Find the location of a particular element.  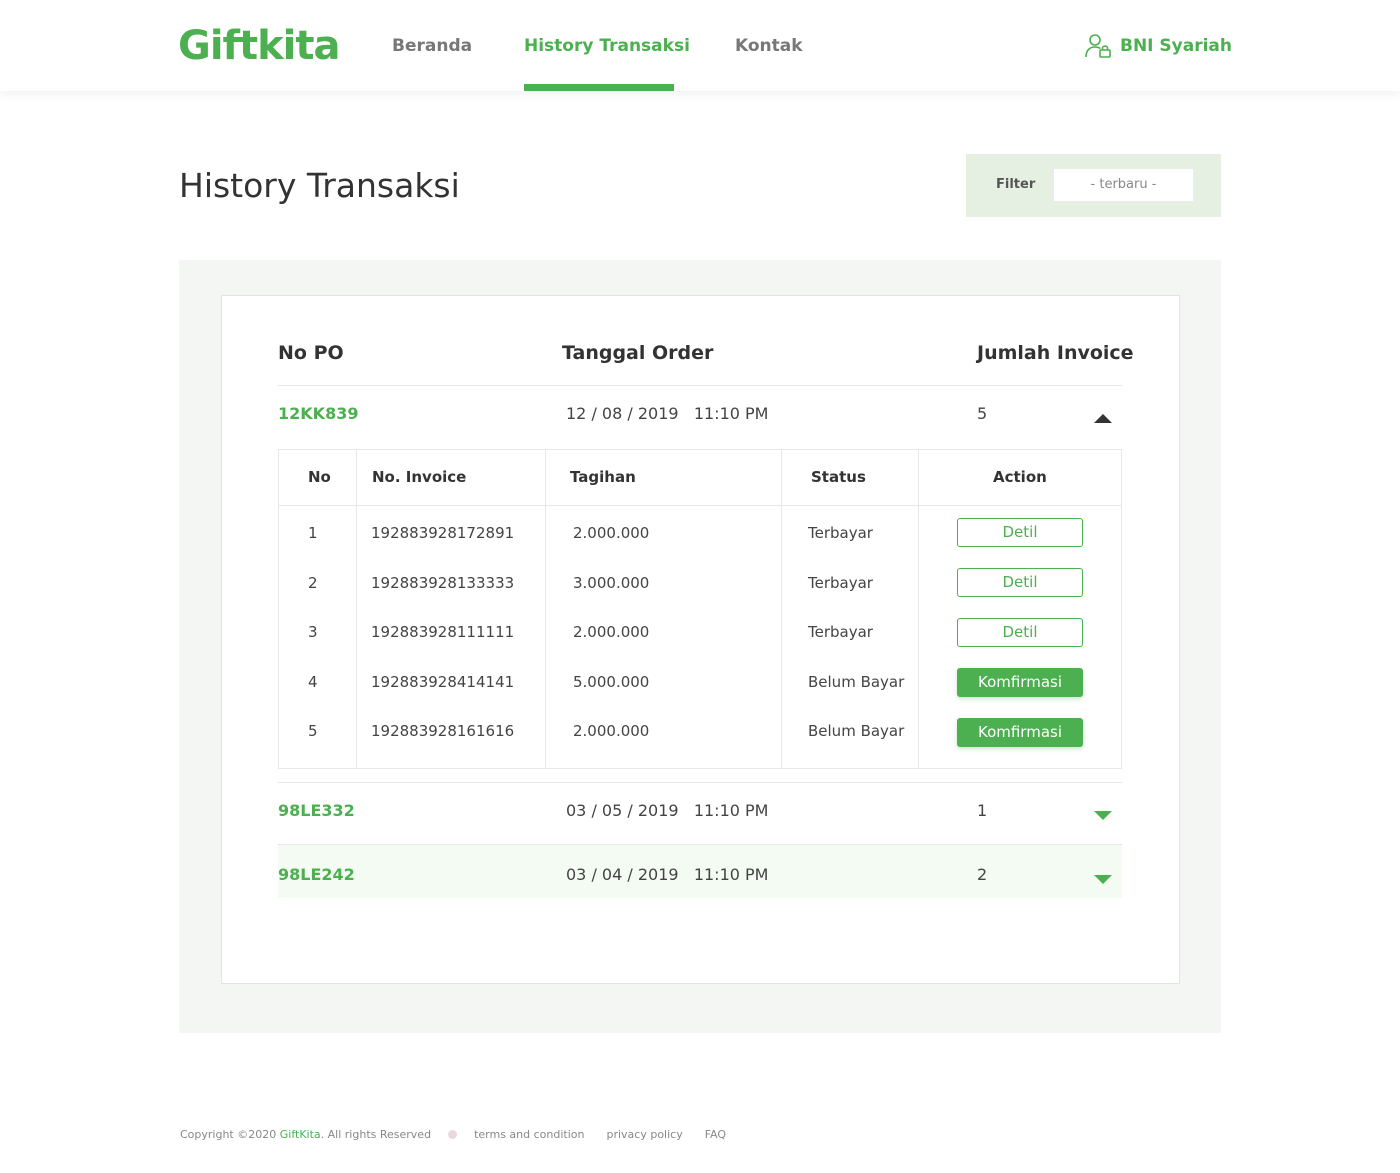

po-number: 12KK839 is located at coordinates (318, 413).